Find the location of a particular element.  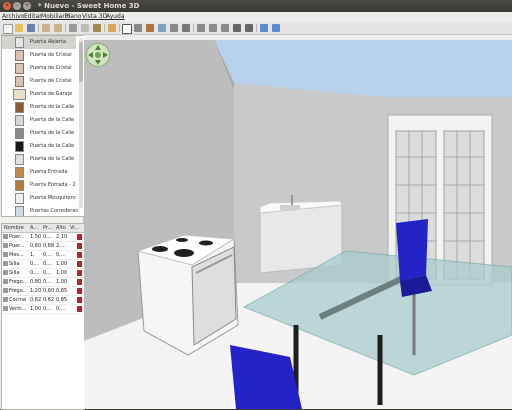

arrow-right-icon is located at coordinates (105, 55).